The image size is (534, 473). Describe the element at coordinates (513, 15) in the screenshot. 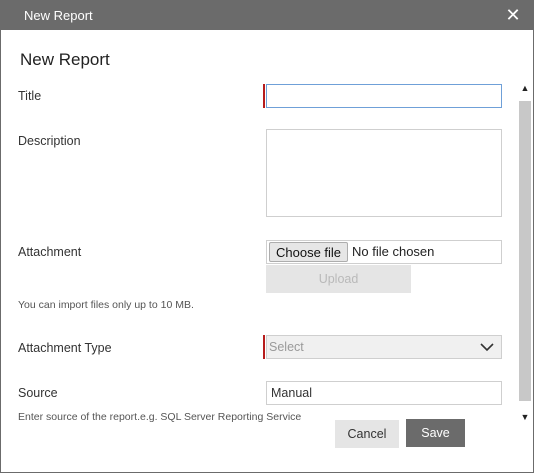

I see `close-icon: ✕` at that location.